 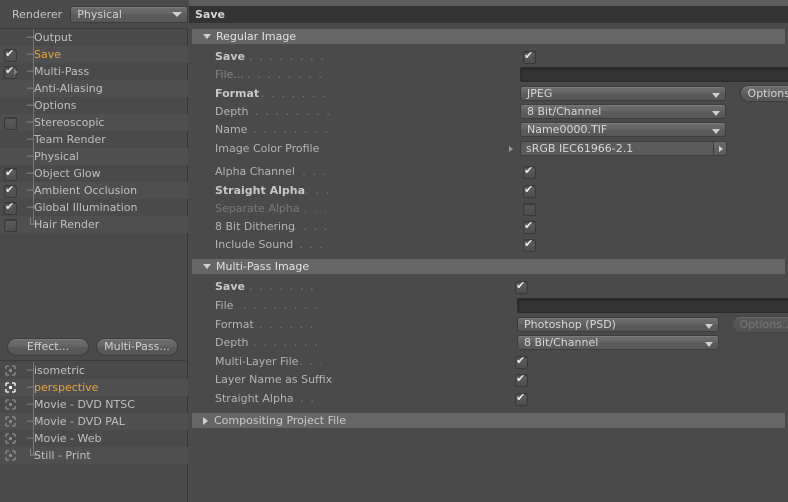 What do you see at coordinates (488, 36) in the screenshot?
I see `group-header-regular-image: Regular Image` at bounding box center [488, 36].